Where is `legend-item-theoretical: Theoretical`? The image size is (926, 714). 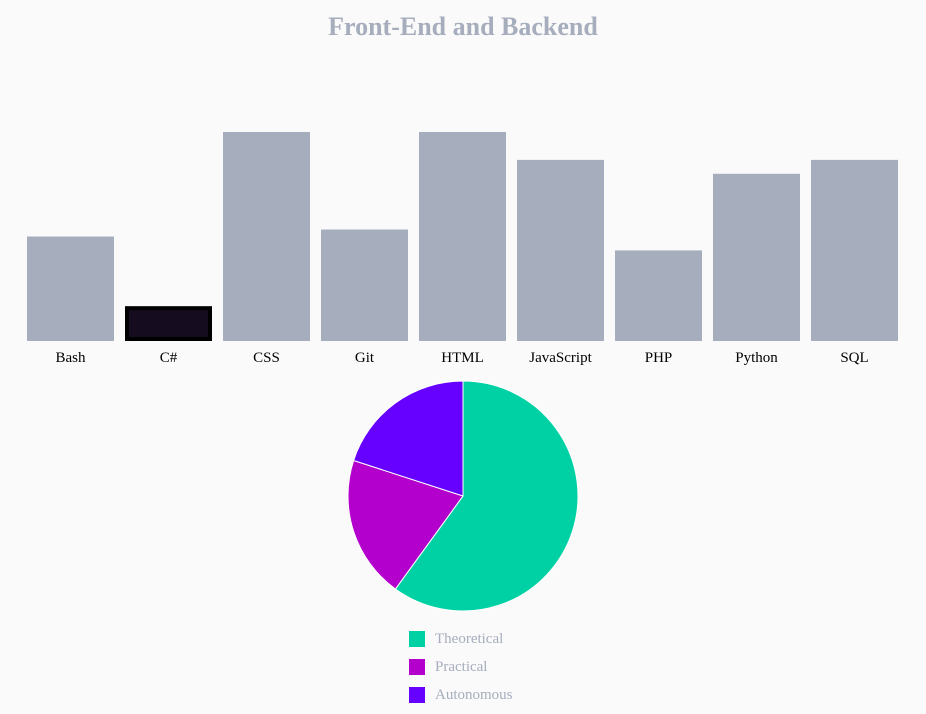 legend-item-theoretical: Theoretical is located at coordinates (461, 639).